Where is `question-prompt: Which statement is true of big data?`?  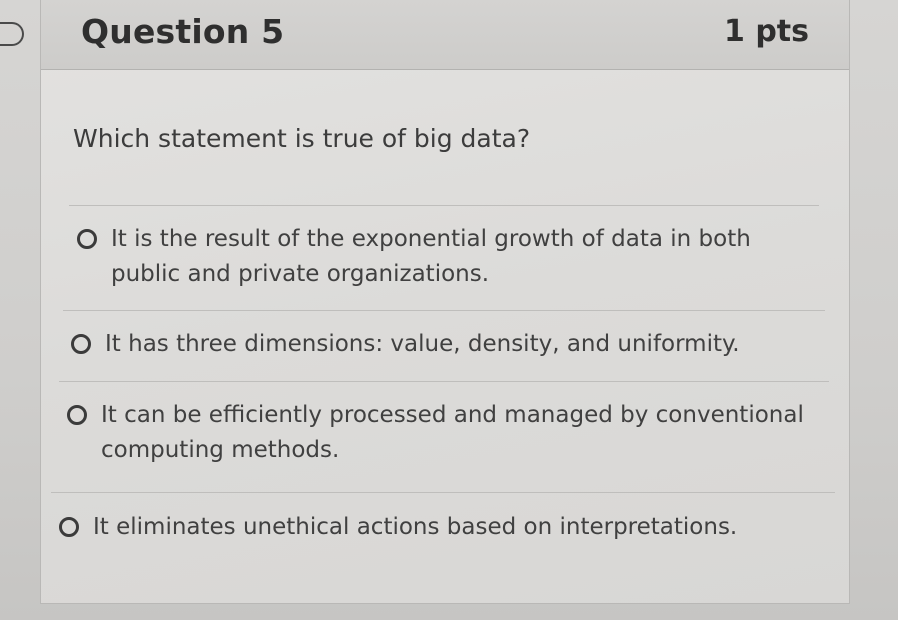 question-prompt: Which statement is true of big data? is located at coordinates (302, 138).